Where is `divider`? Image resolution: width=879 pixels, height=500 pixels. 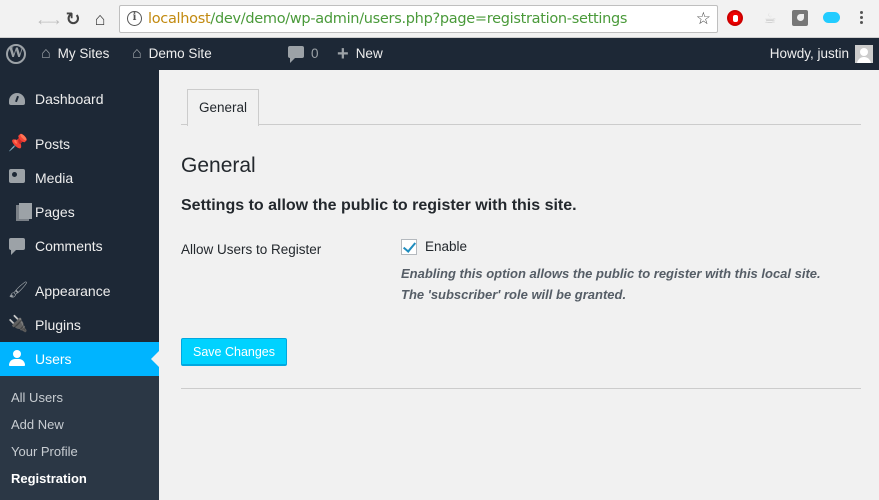 divider is located at coordinates (521, 388).